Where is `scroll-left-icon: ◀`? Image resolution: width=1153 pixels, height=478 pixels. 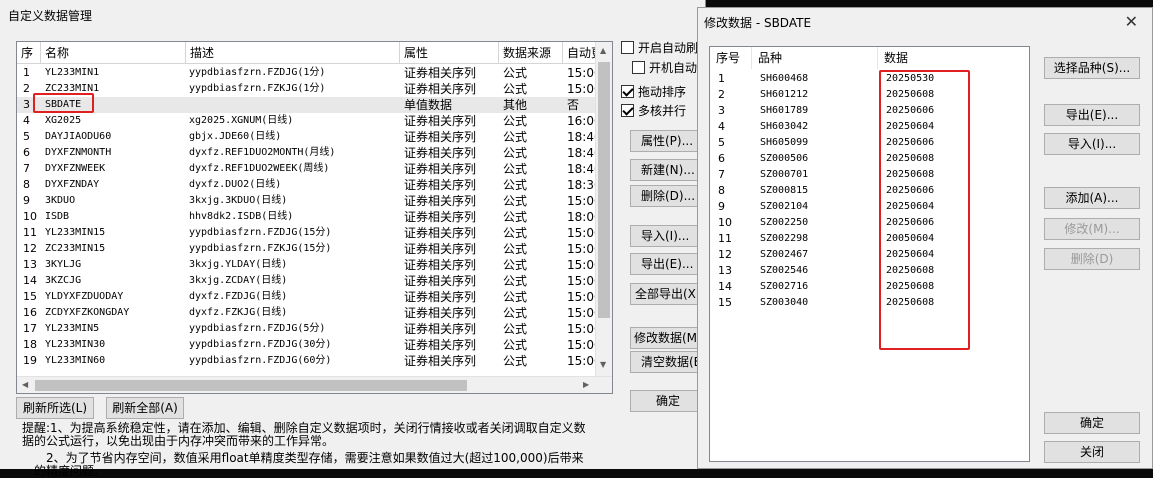
scroll-left-icon: ◀ is located at coordinates (25, 384).